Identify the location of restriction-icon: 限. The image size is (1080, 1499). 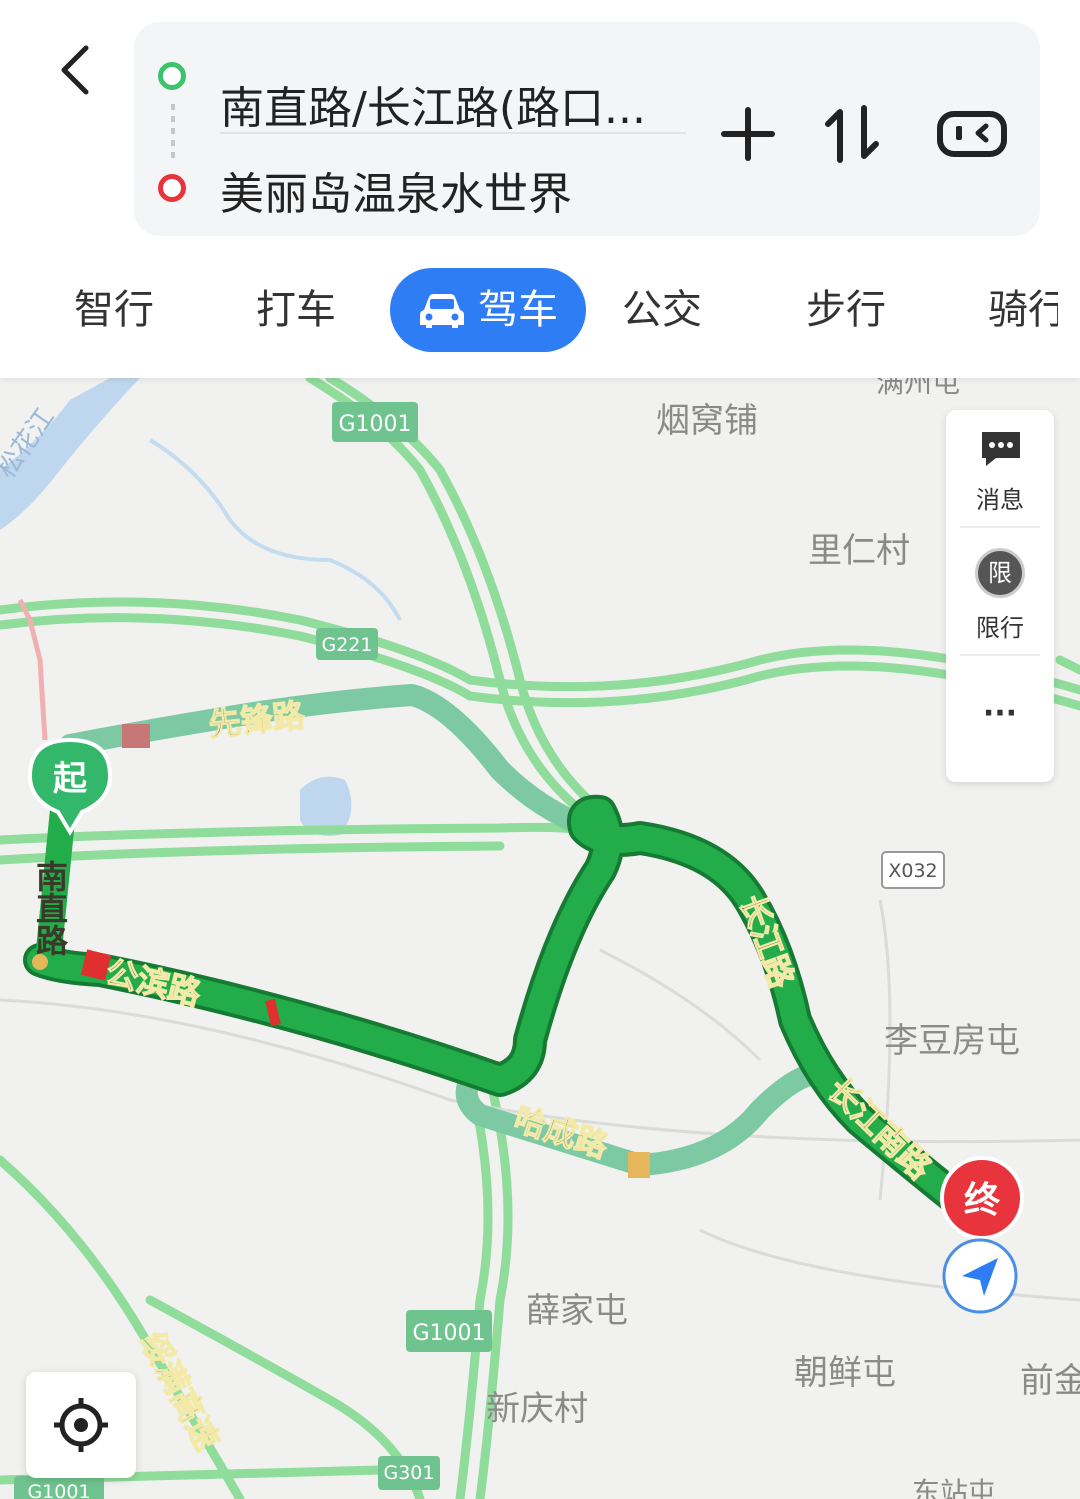
(1000, 573).